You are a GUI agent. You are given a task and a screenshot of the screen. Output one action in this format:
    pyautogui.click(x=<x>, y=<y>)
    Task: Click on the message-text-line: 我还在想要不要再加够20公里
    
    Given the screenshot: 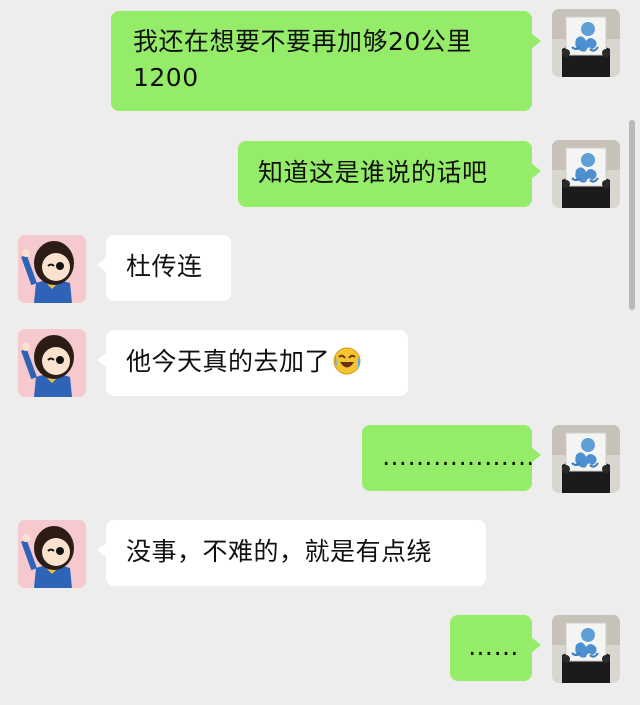 What is the action you would take?
    pyautogui.click(x=302, y=41)
    